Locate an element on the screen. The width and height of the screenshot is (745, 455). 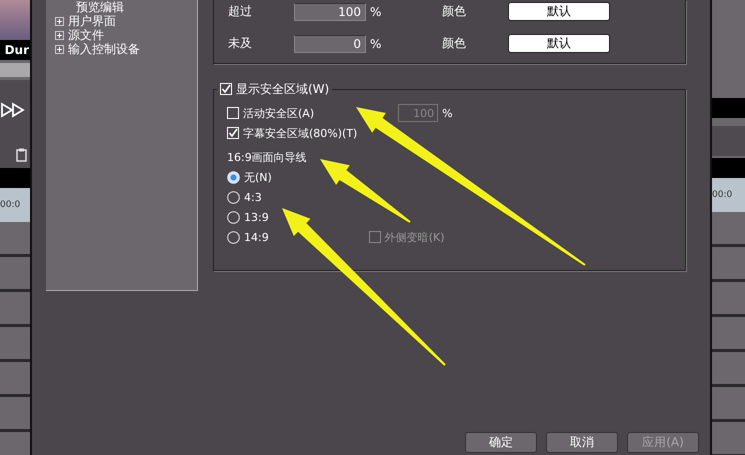
scrollbar is located at coordinates (15, 70).